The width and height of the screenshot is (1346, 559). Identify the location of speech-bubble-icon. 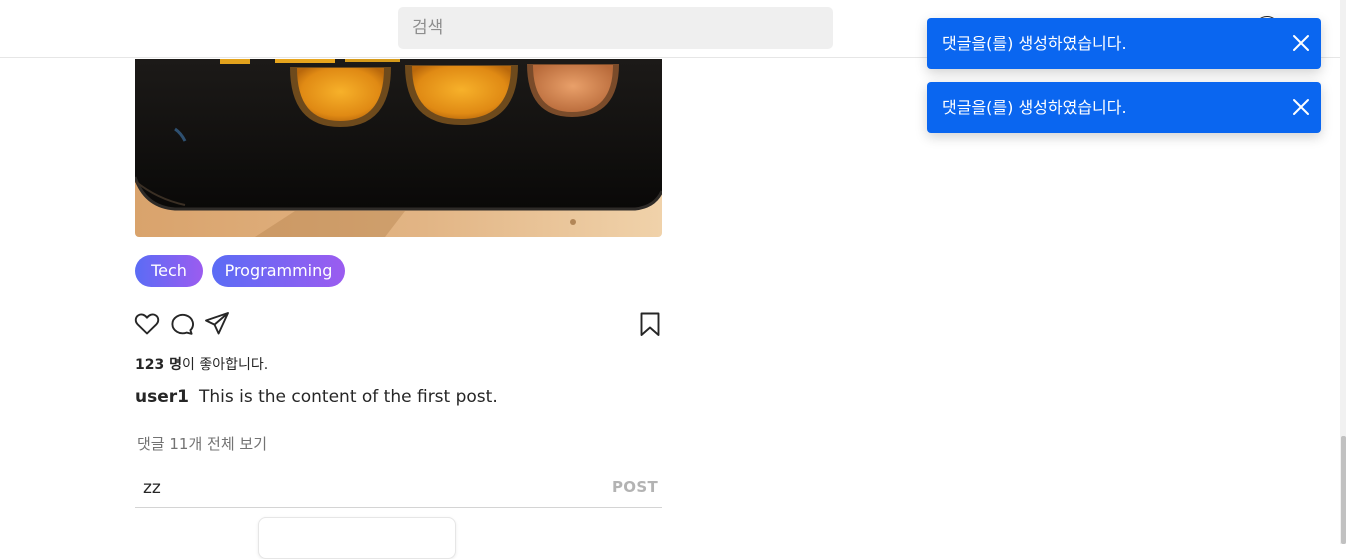
(182, 324).